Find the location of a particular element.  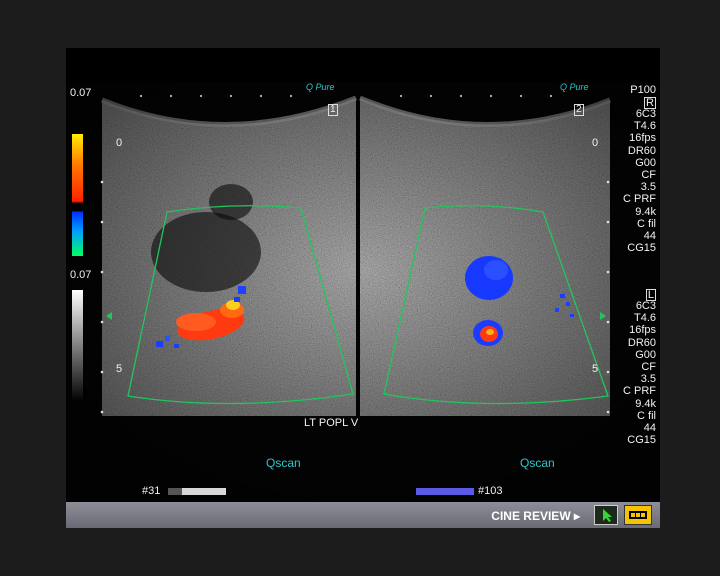

qscan-right: Qscan is located at coordinates (537, 463).